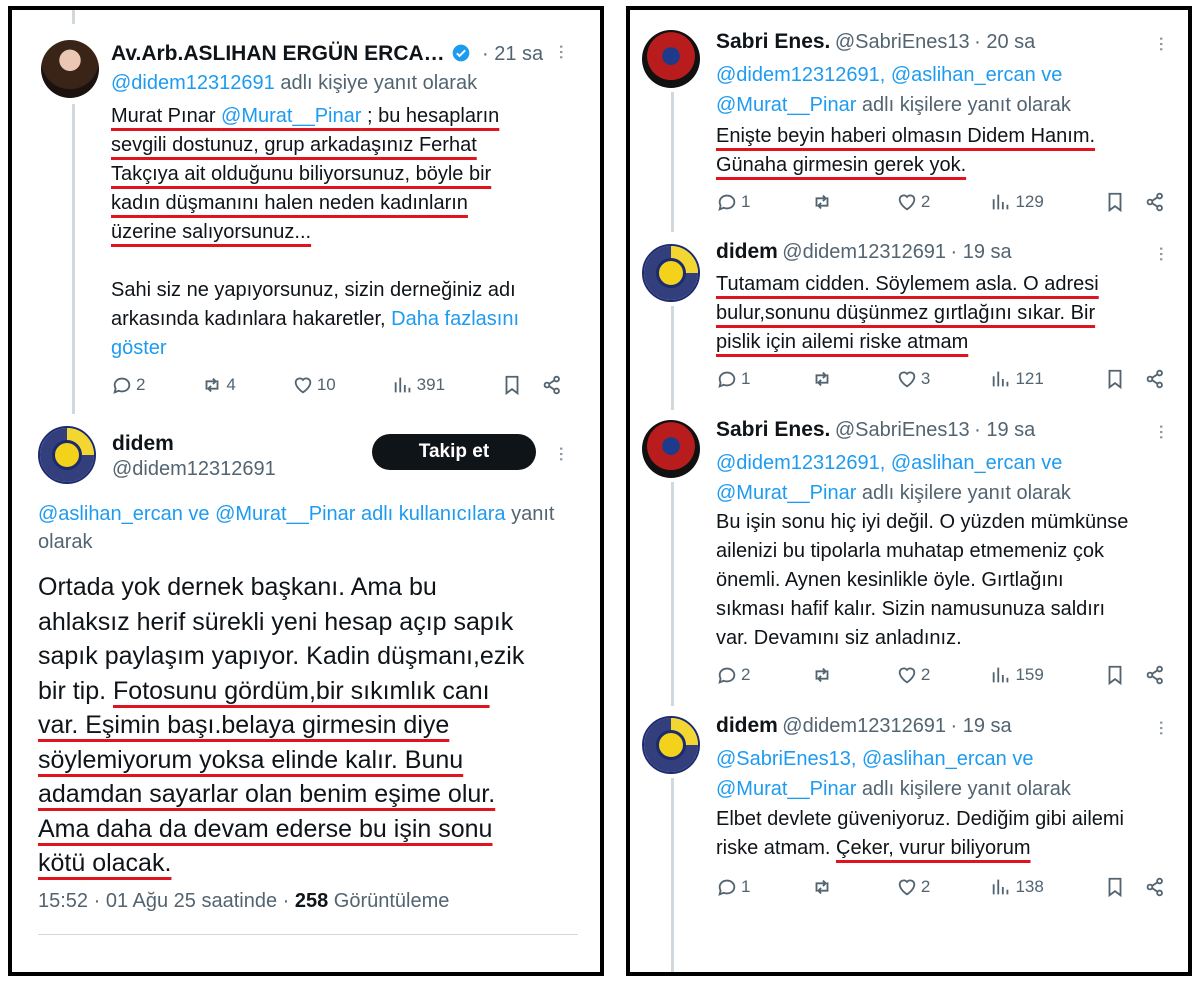  What do you see at coordinates (512, 54) in the screenshot?
I see `timestamp: · 21 sa` at bounding box center [512, 54].